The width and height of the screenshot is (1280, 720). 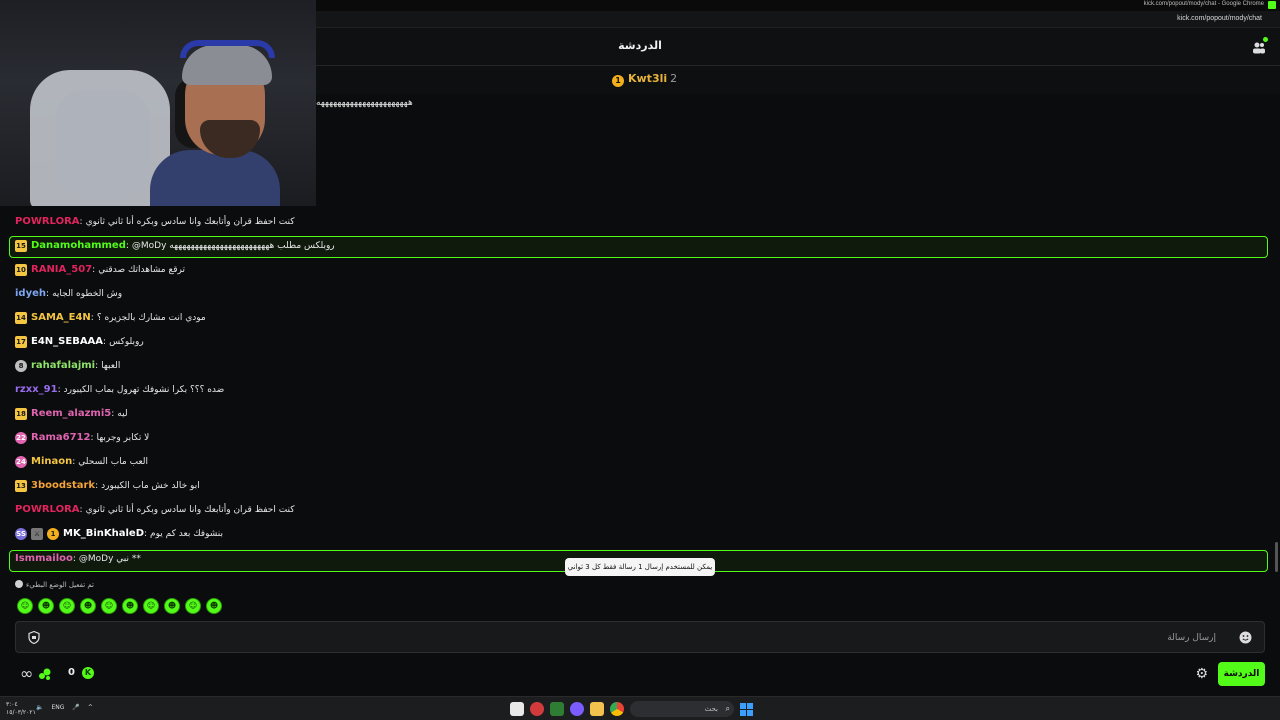 I want to click on system-tray: 🔈 ENG 🎤 ^, so click(x=64, y=707).